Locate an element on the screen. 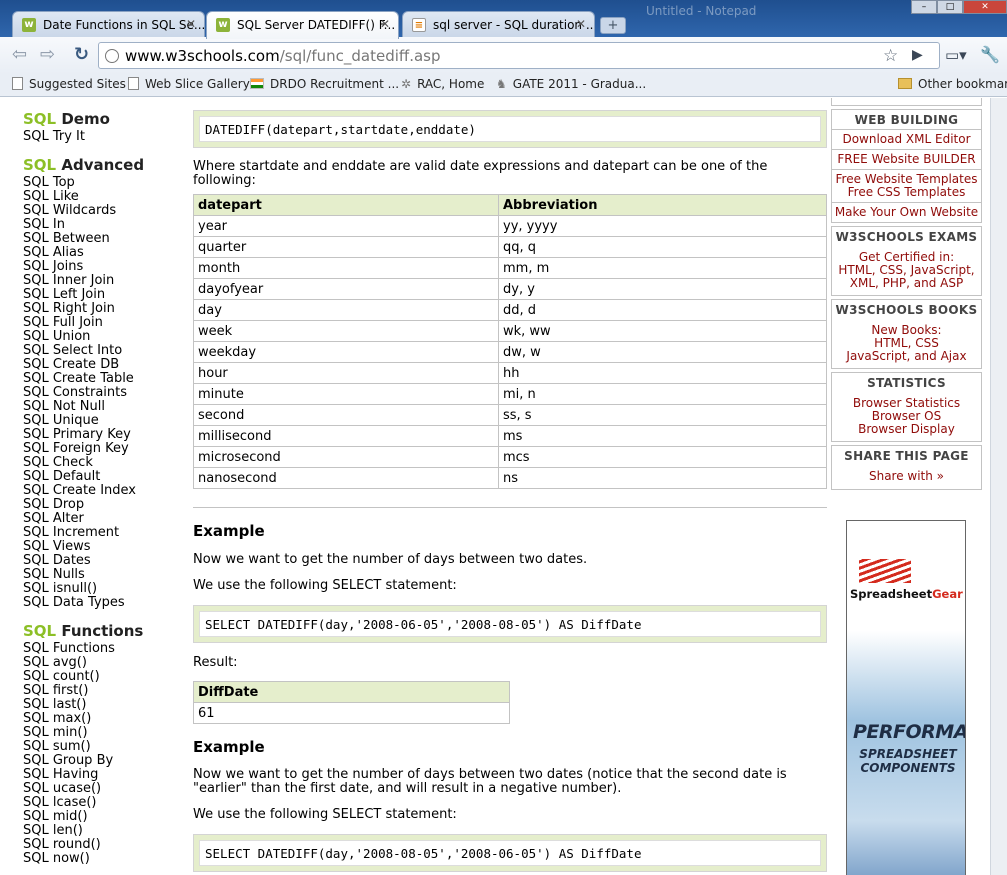 The image size is (1007, 875). nav-link: SQL Nulls is located at coordinates (98, 575).